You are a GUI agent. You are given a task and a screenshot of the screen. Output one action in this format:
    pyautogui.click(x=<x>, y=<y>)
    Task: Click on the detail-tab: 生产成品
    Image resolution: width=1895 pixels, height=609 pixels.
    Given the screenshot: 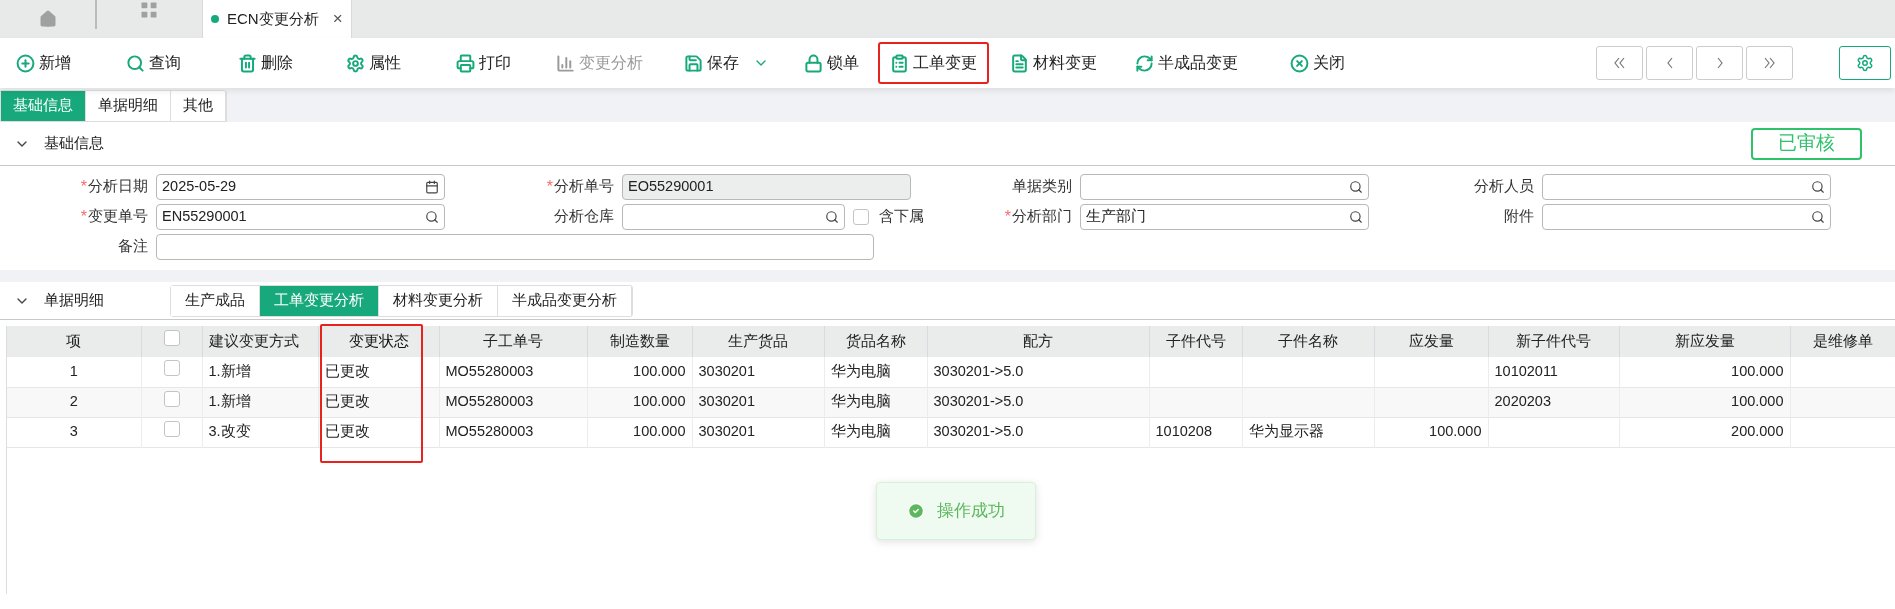 What is the action you would take?
    pyautogui.click(x=215, y=300)
    